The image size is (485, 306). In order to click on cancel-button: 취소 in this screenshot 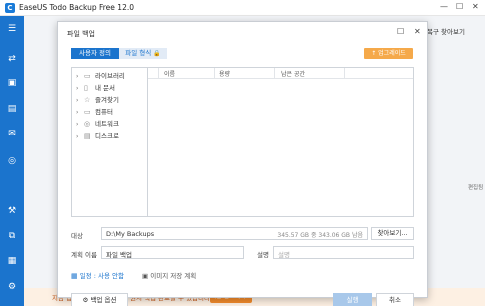, I will do `click(395, 299)`.